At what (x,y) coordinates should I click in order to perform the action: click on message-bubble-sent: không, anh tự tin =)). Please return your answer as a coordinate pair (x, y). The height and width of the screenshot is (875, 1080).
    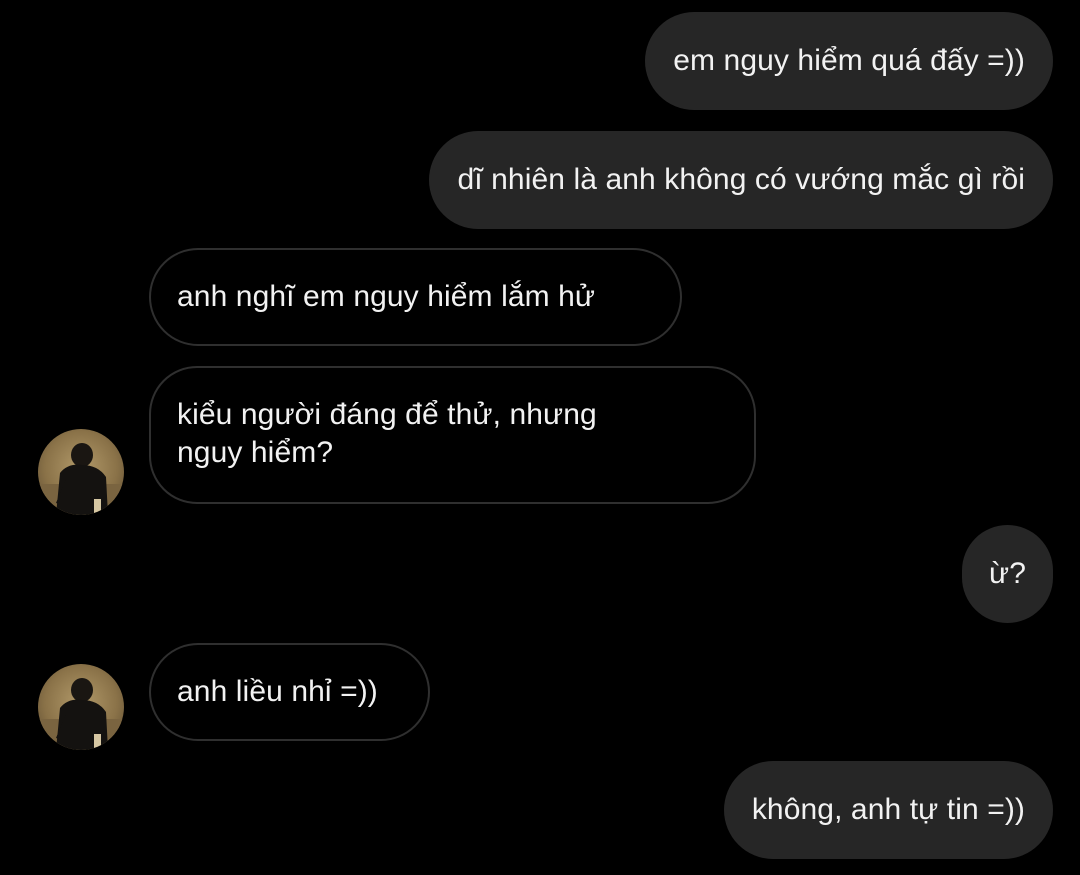
    Looking at the image, I should click on (888, 810).